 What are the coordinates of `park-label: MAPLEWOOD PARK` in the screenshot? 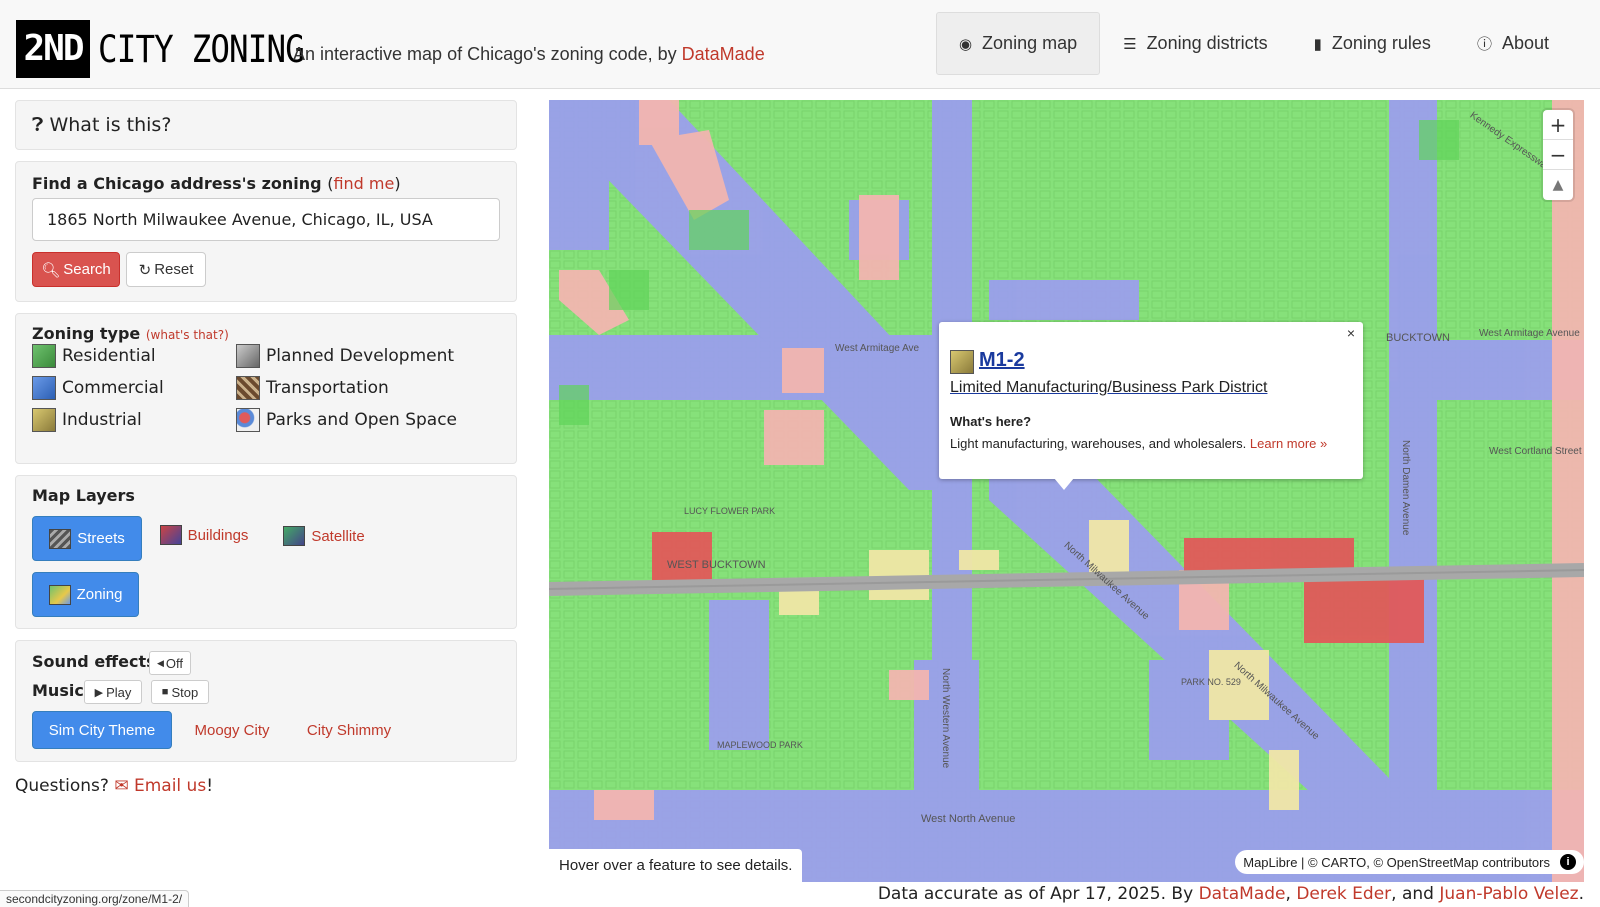 It's located at (760, 745).